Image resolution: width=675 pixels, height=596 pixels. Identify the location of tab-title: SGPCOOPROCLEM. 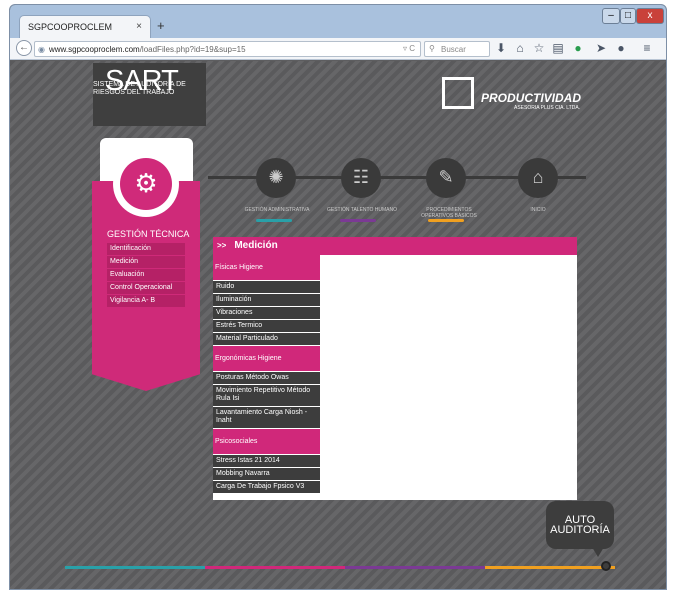
(70, 27).